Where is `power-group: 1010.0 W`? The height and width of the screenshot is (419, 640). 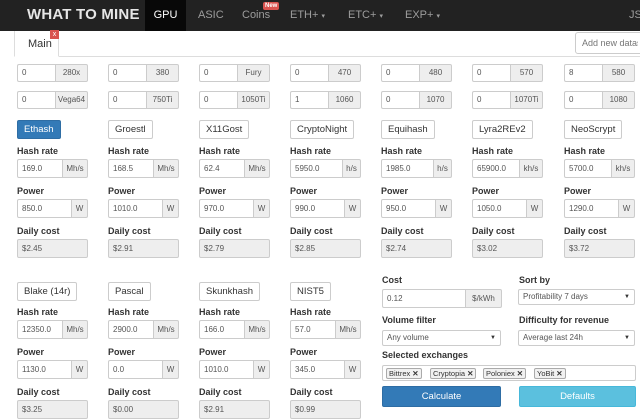
power-group: 1010.0 W is located at coordinates (143, 208).